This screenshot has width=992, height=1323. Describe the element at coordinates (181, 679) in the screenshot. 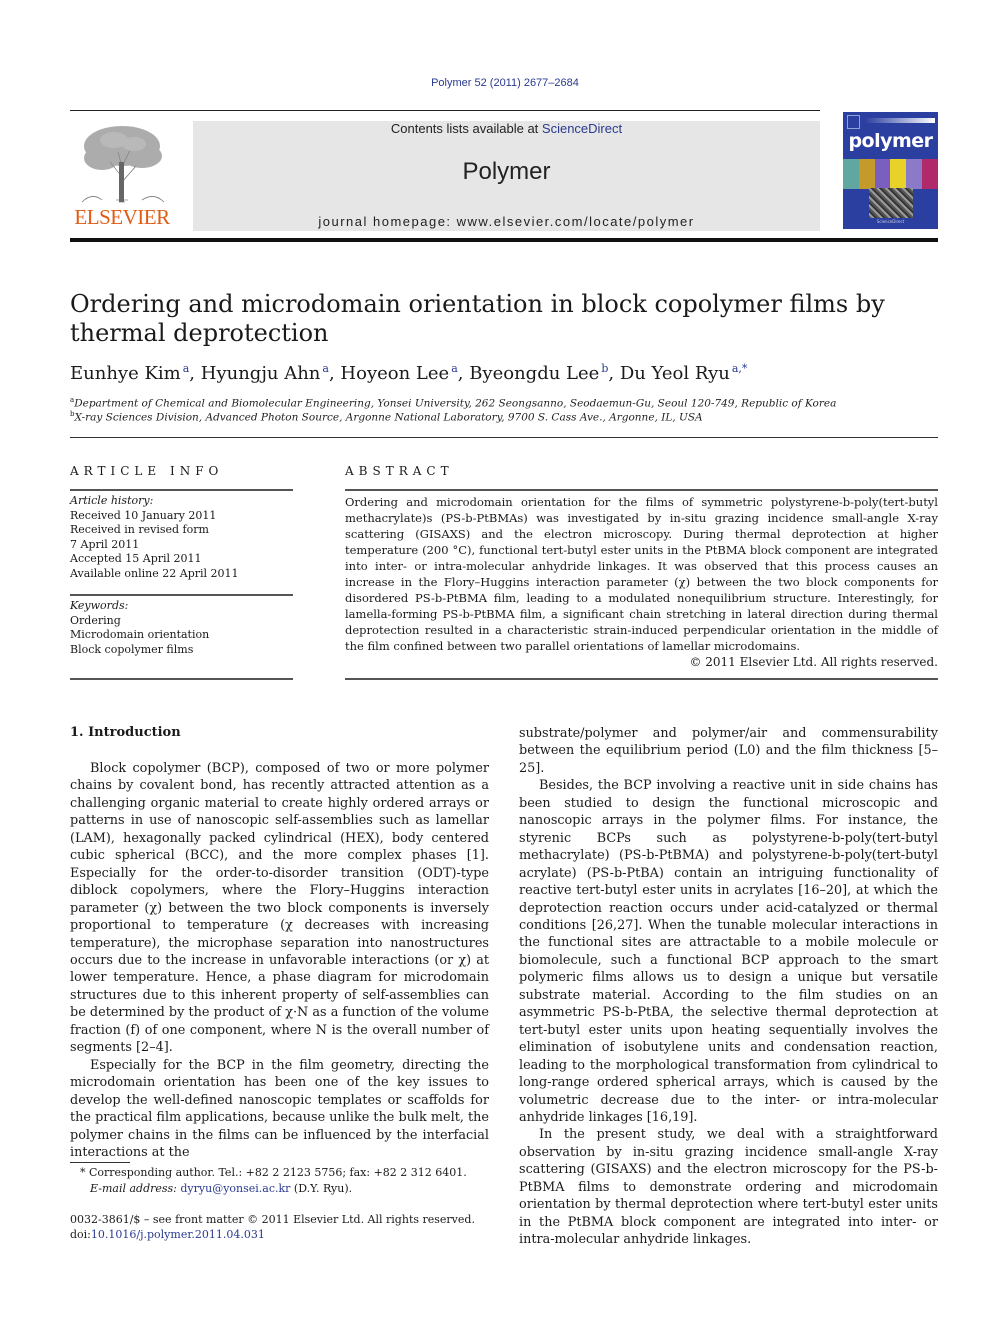

I see `article-info-bottom-rule` at that location.